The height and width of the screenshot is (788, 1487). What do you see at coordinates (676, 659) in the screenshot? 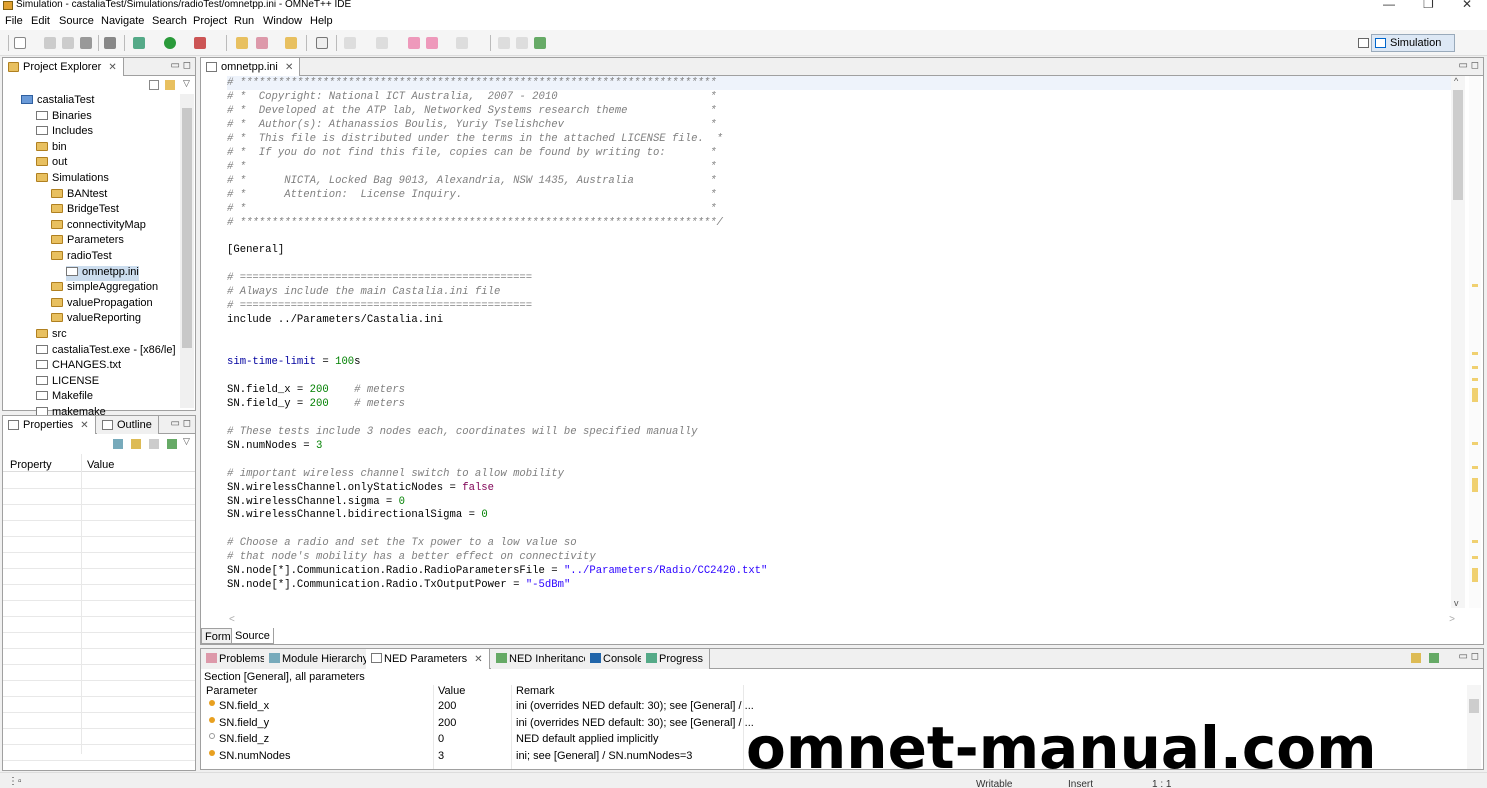
I see `tab-progress: Progress` at bounding box center [676, 659].